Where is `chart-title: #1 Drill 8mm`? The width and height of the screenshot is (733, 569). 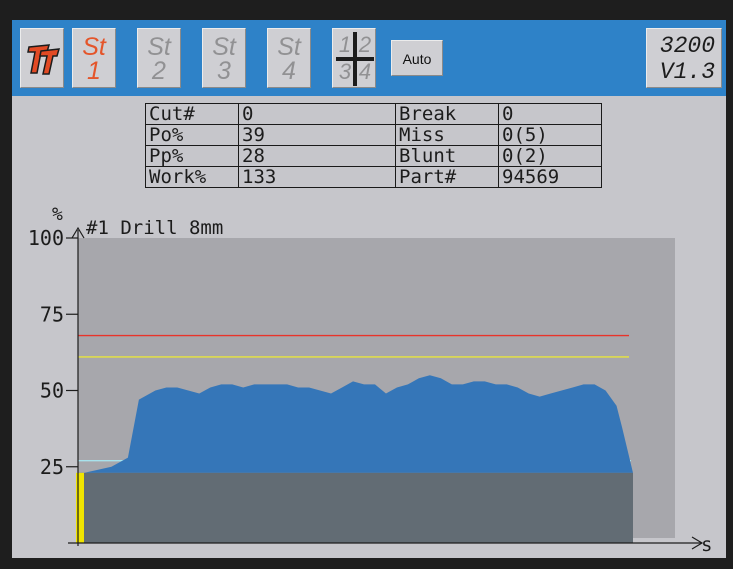 chart-title: #1 Drill 8mm is located at coordinates (154, 228).